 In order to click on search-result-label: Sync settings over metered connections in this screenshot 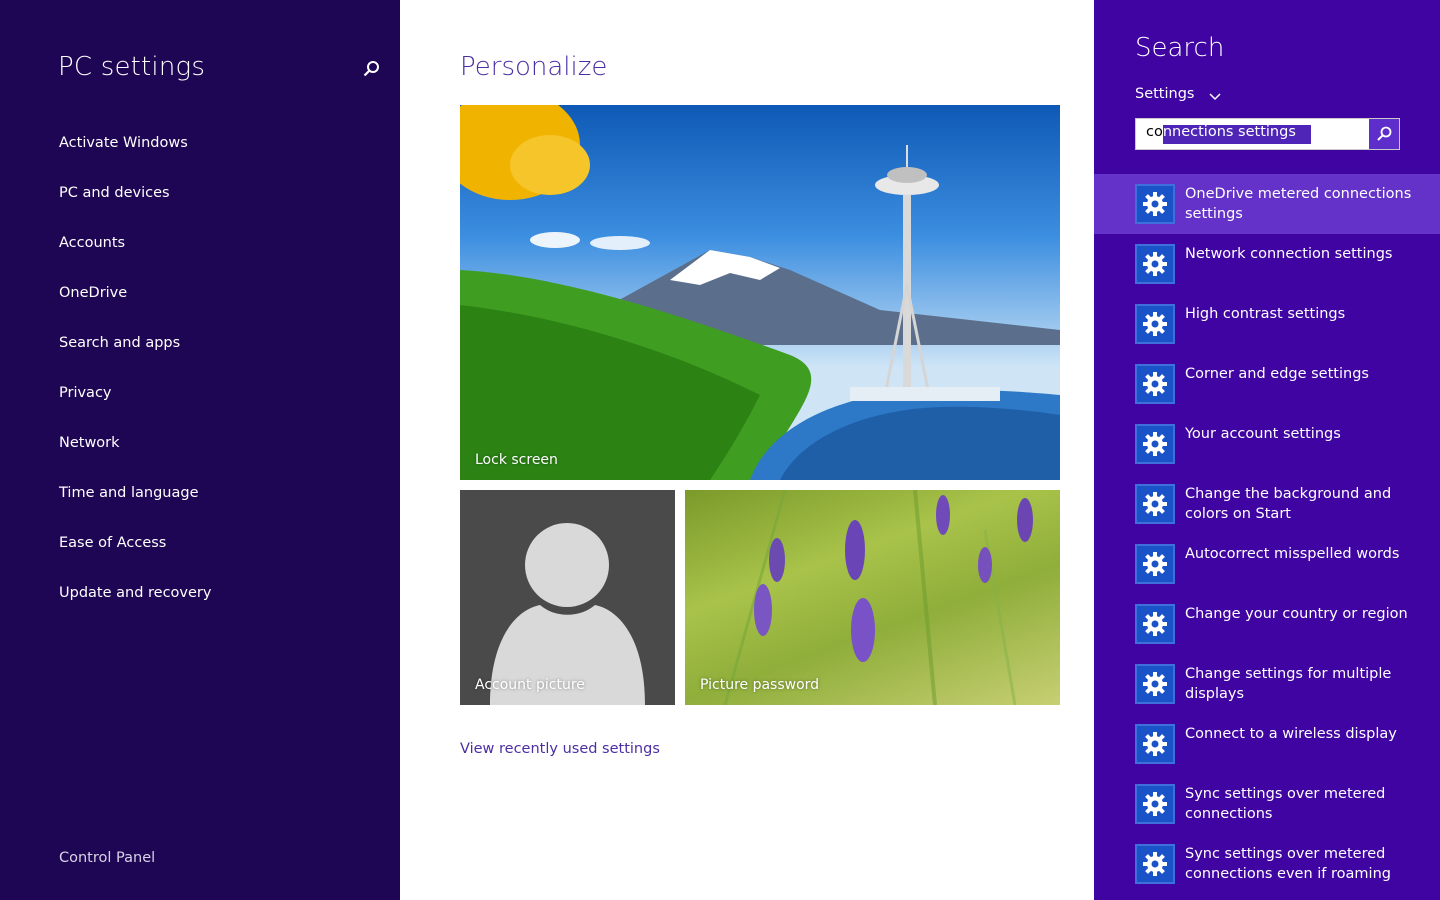, I will do `click(1285, 804)`.